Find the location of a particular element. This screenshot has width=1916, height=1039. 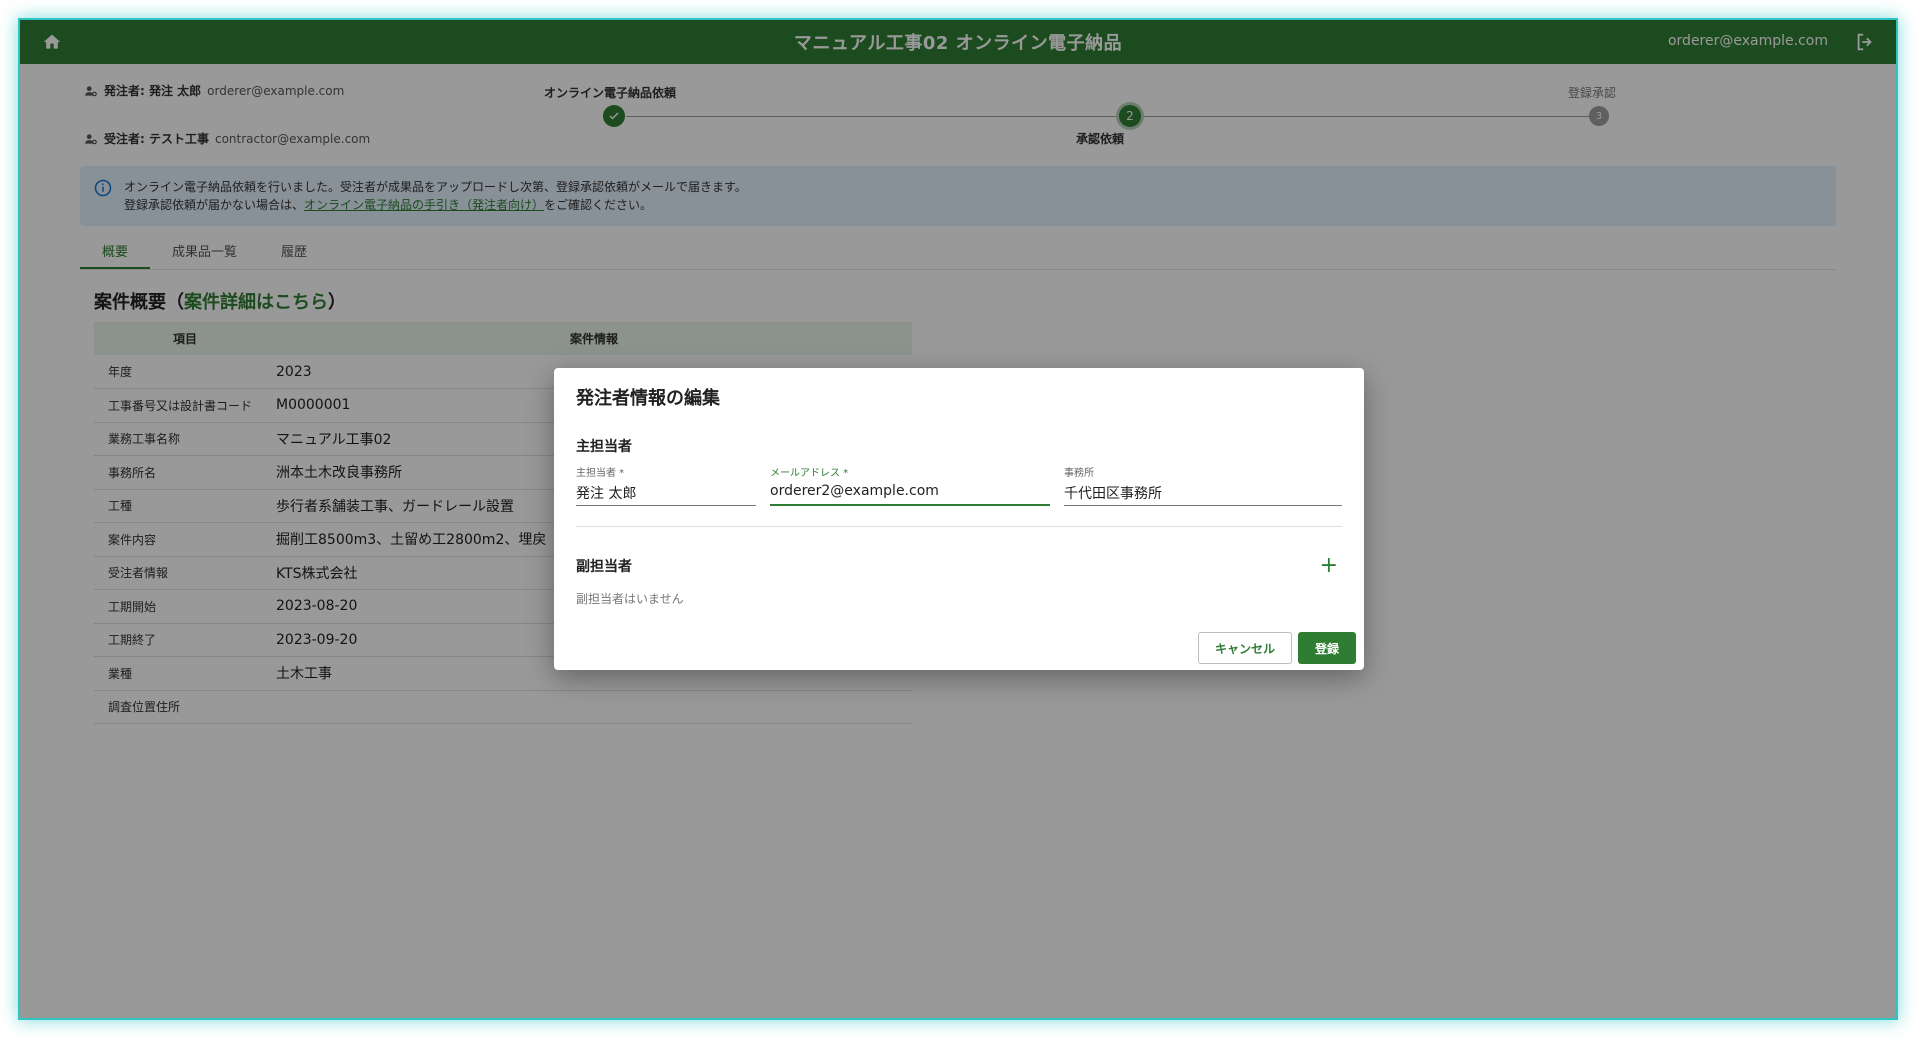

email-field: メールアドレス * orderer2@example.com is located at coordinates (910, 485).